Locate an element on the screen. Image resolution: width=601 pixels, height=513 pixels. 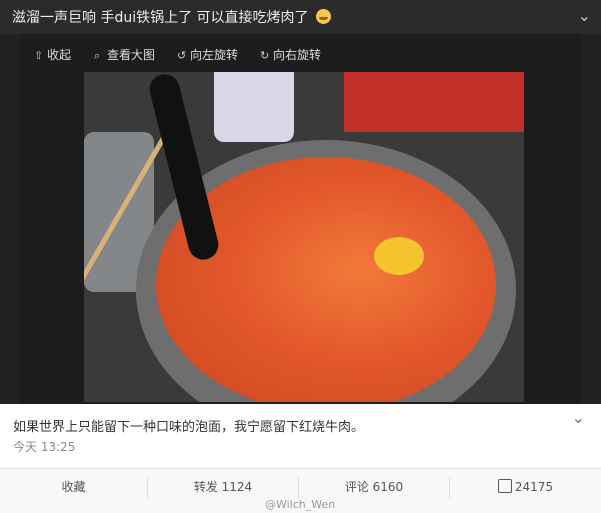
post-text-content: 滋溜一声巨响 手dui铁锅上了 可以直接吃烤肉了 is located at coordinates (160, 18).